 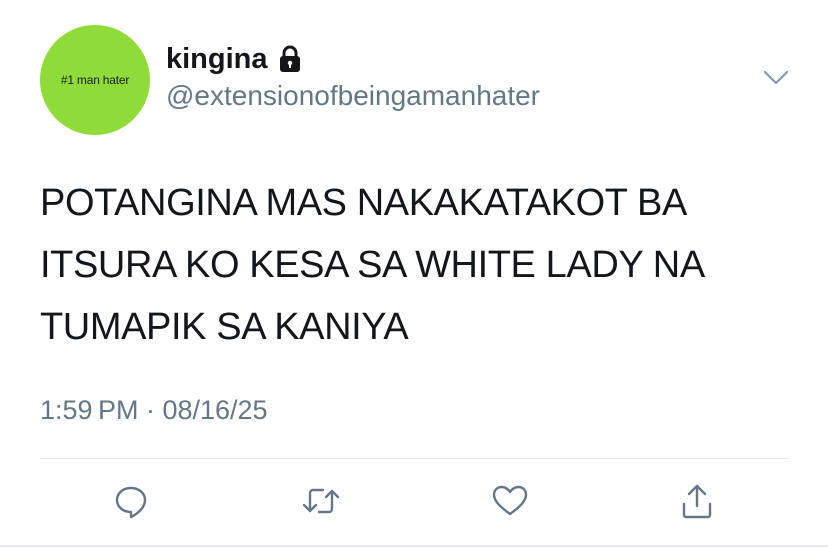 What do you see at coordinates (776, 78) in the screenshot?
I see `chevron-down-icon` at bounding box center [776, 78].